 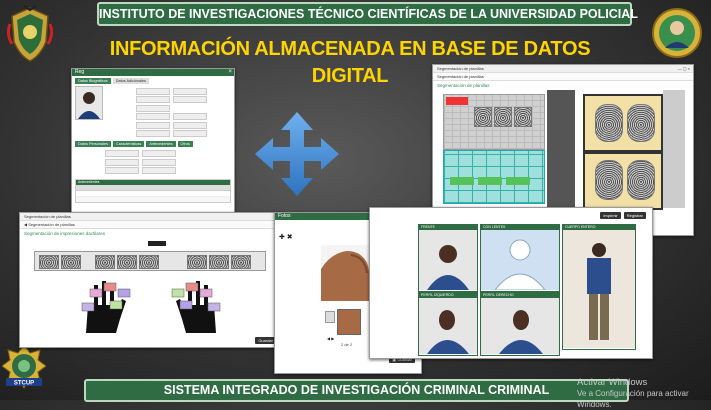 What do you see at coordinates (230, 72) in the screenshot?
I see `close-icon: ×` at bounding box center [230, 72].